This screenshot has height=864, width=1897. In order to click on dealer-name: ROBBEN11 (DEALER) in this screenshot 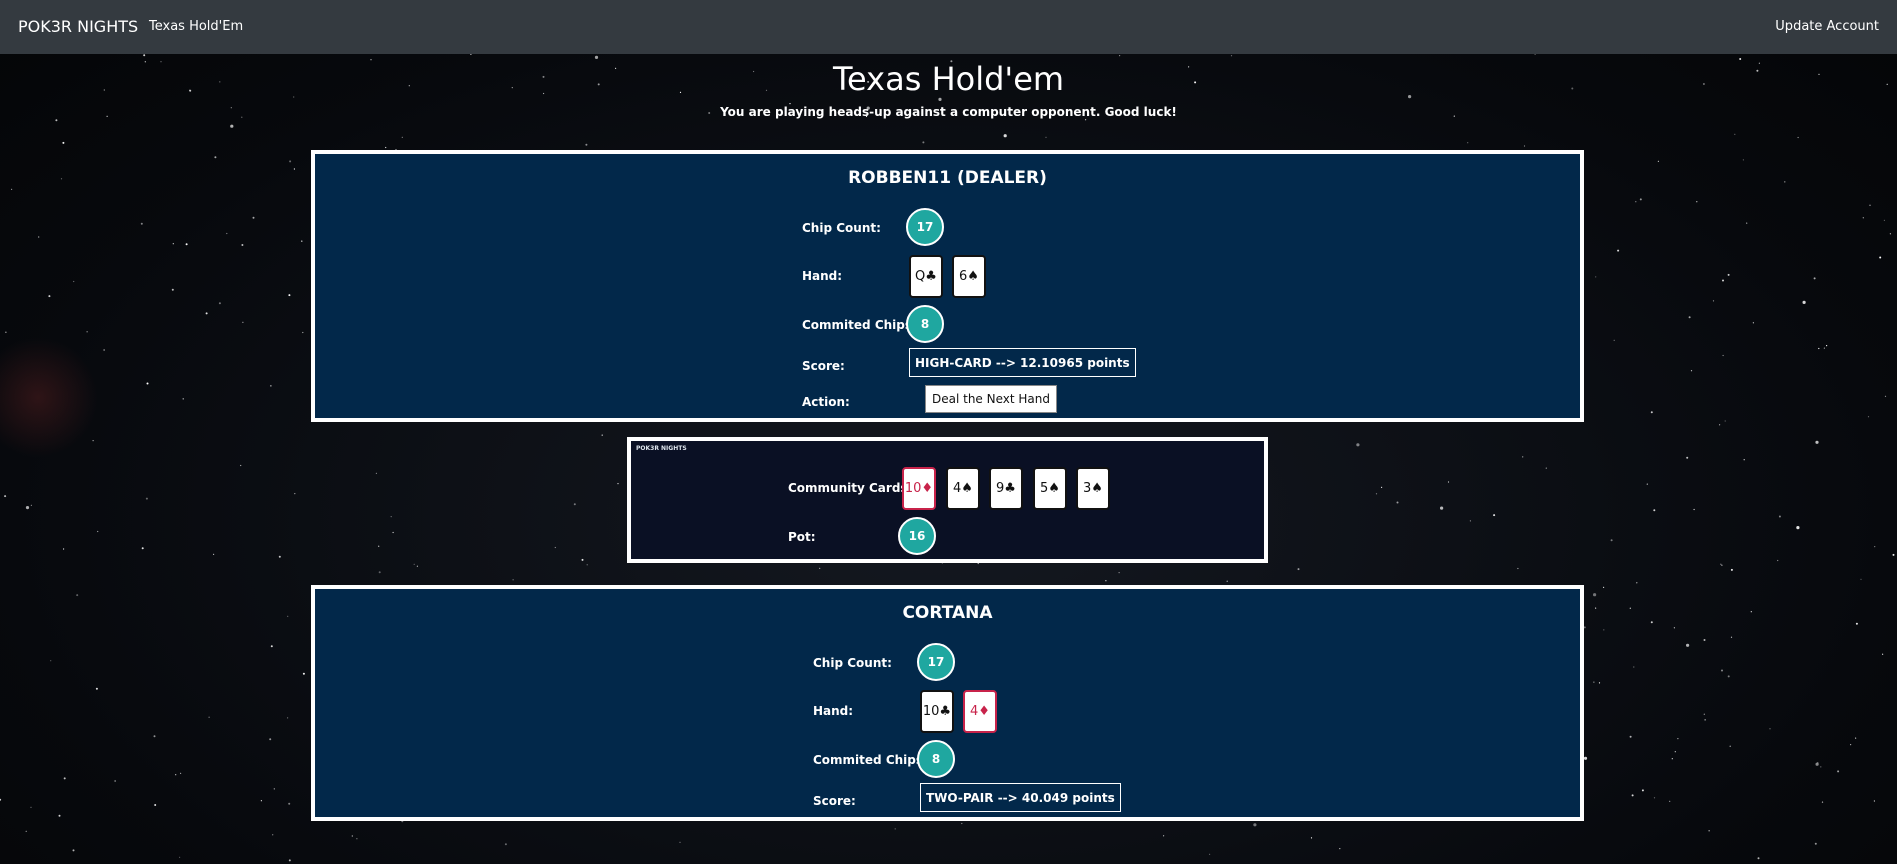, I will do `click(947, 178)`.